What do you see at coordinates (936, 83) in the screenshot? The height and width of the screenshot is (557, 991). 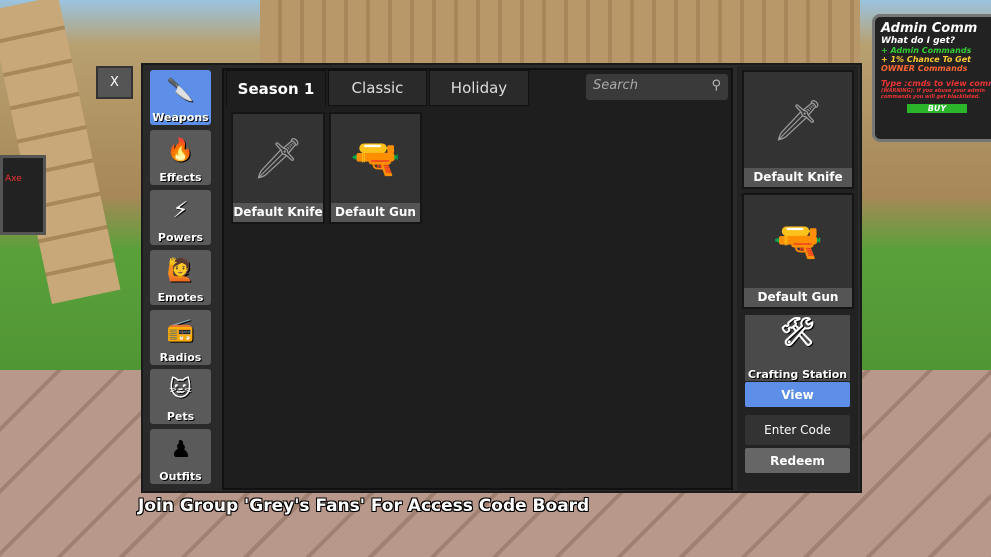 I see `sign-hint: Type :cmds to view comma` at bounding box center [936, 83].